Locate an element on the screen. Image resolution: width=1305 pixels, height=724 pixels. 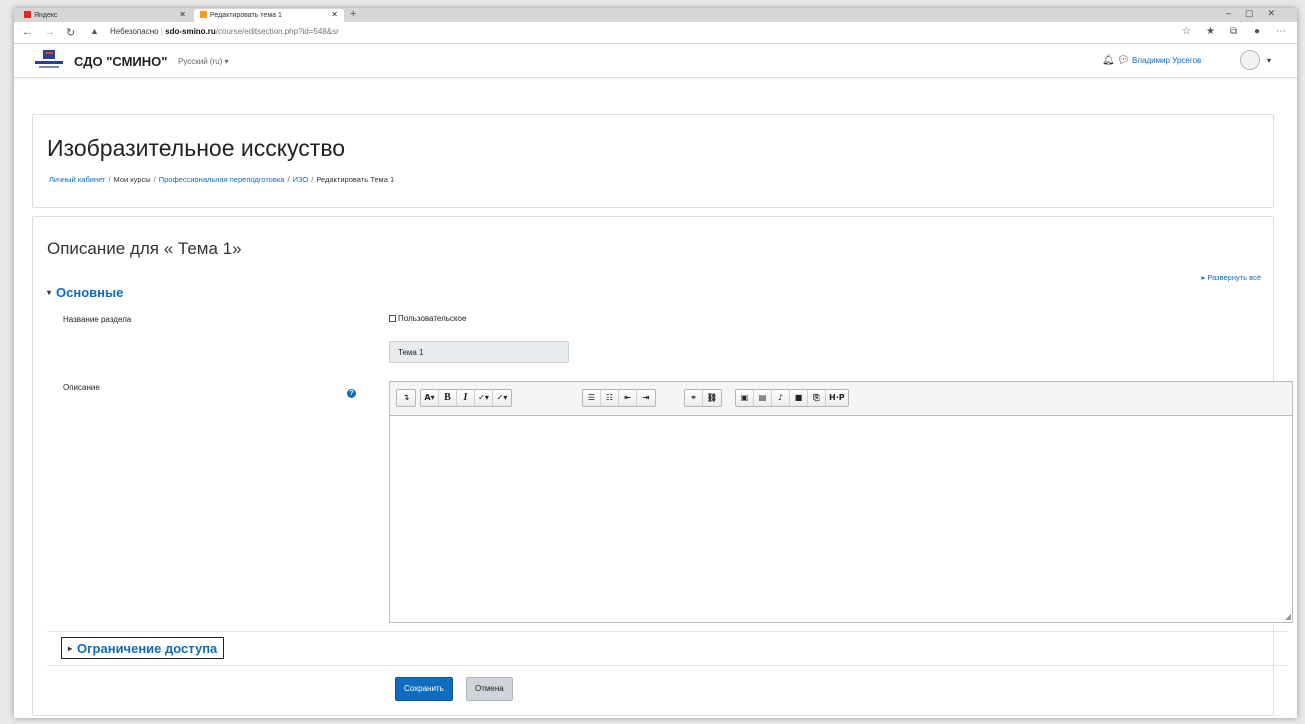
tab-yandex: Яндекс ✕ is located at coordinates (105, 15).